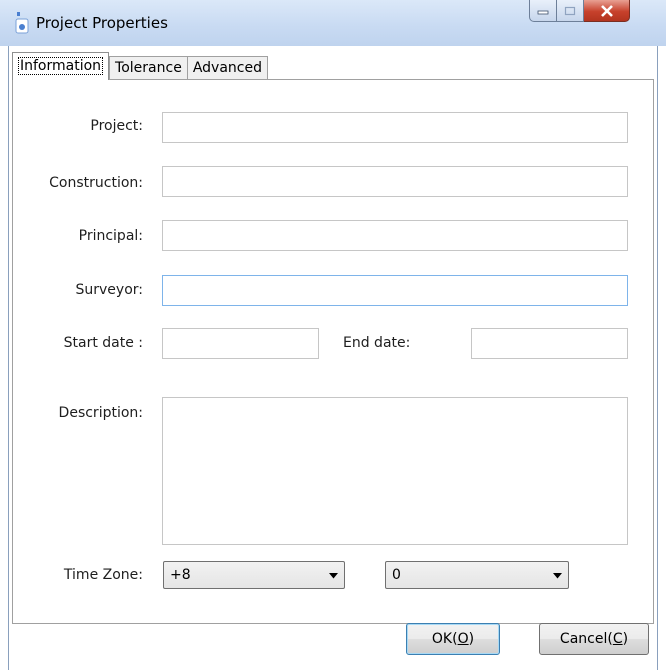 The image size is (666, 670). I want to click on ok-button-tail: ), so click(471, 639).